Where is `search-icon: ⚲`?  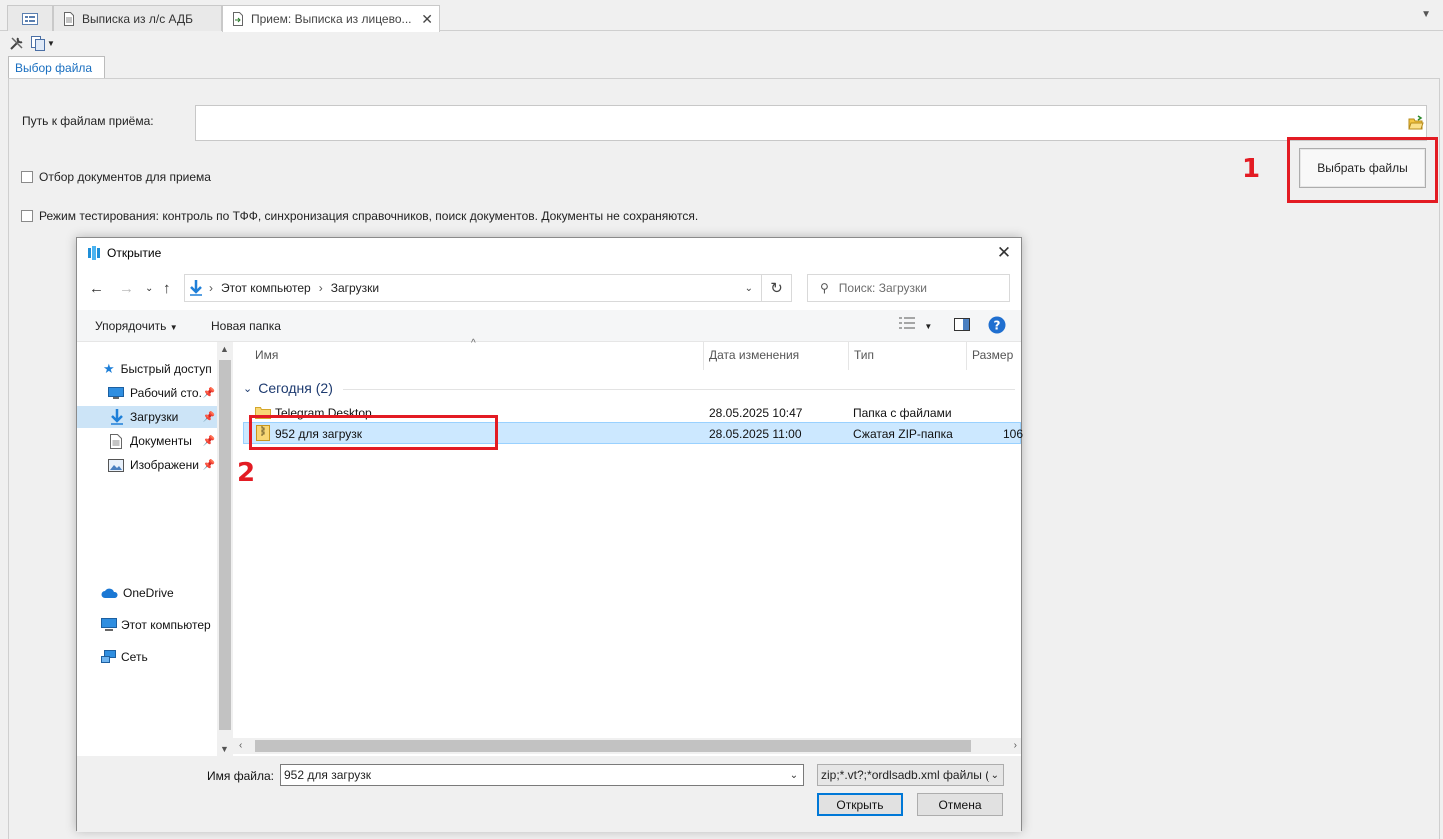
search-icon: ⚲ is located at coordinates (824, 288).